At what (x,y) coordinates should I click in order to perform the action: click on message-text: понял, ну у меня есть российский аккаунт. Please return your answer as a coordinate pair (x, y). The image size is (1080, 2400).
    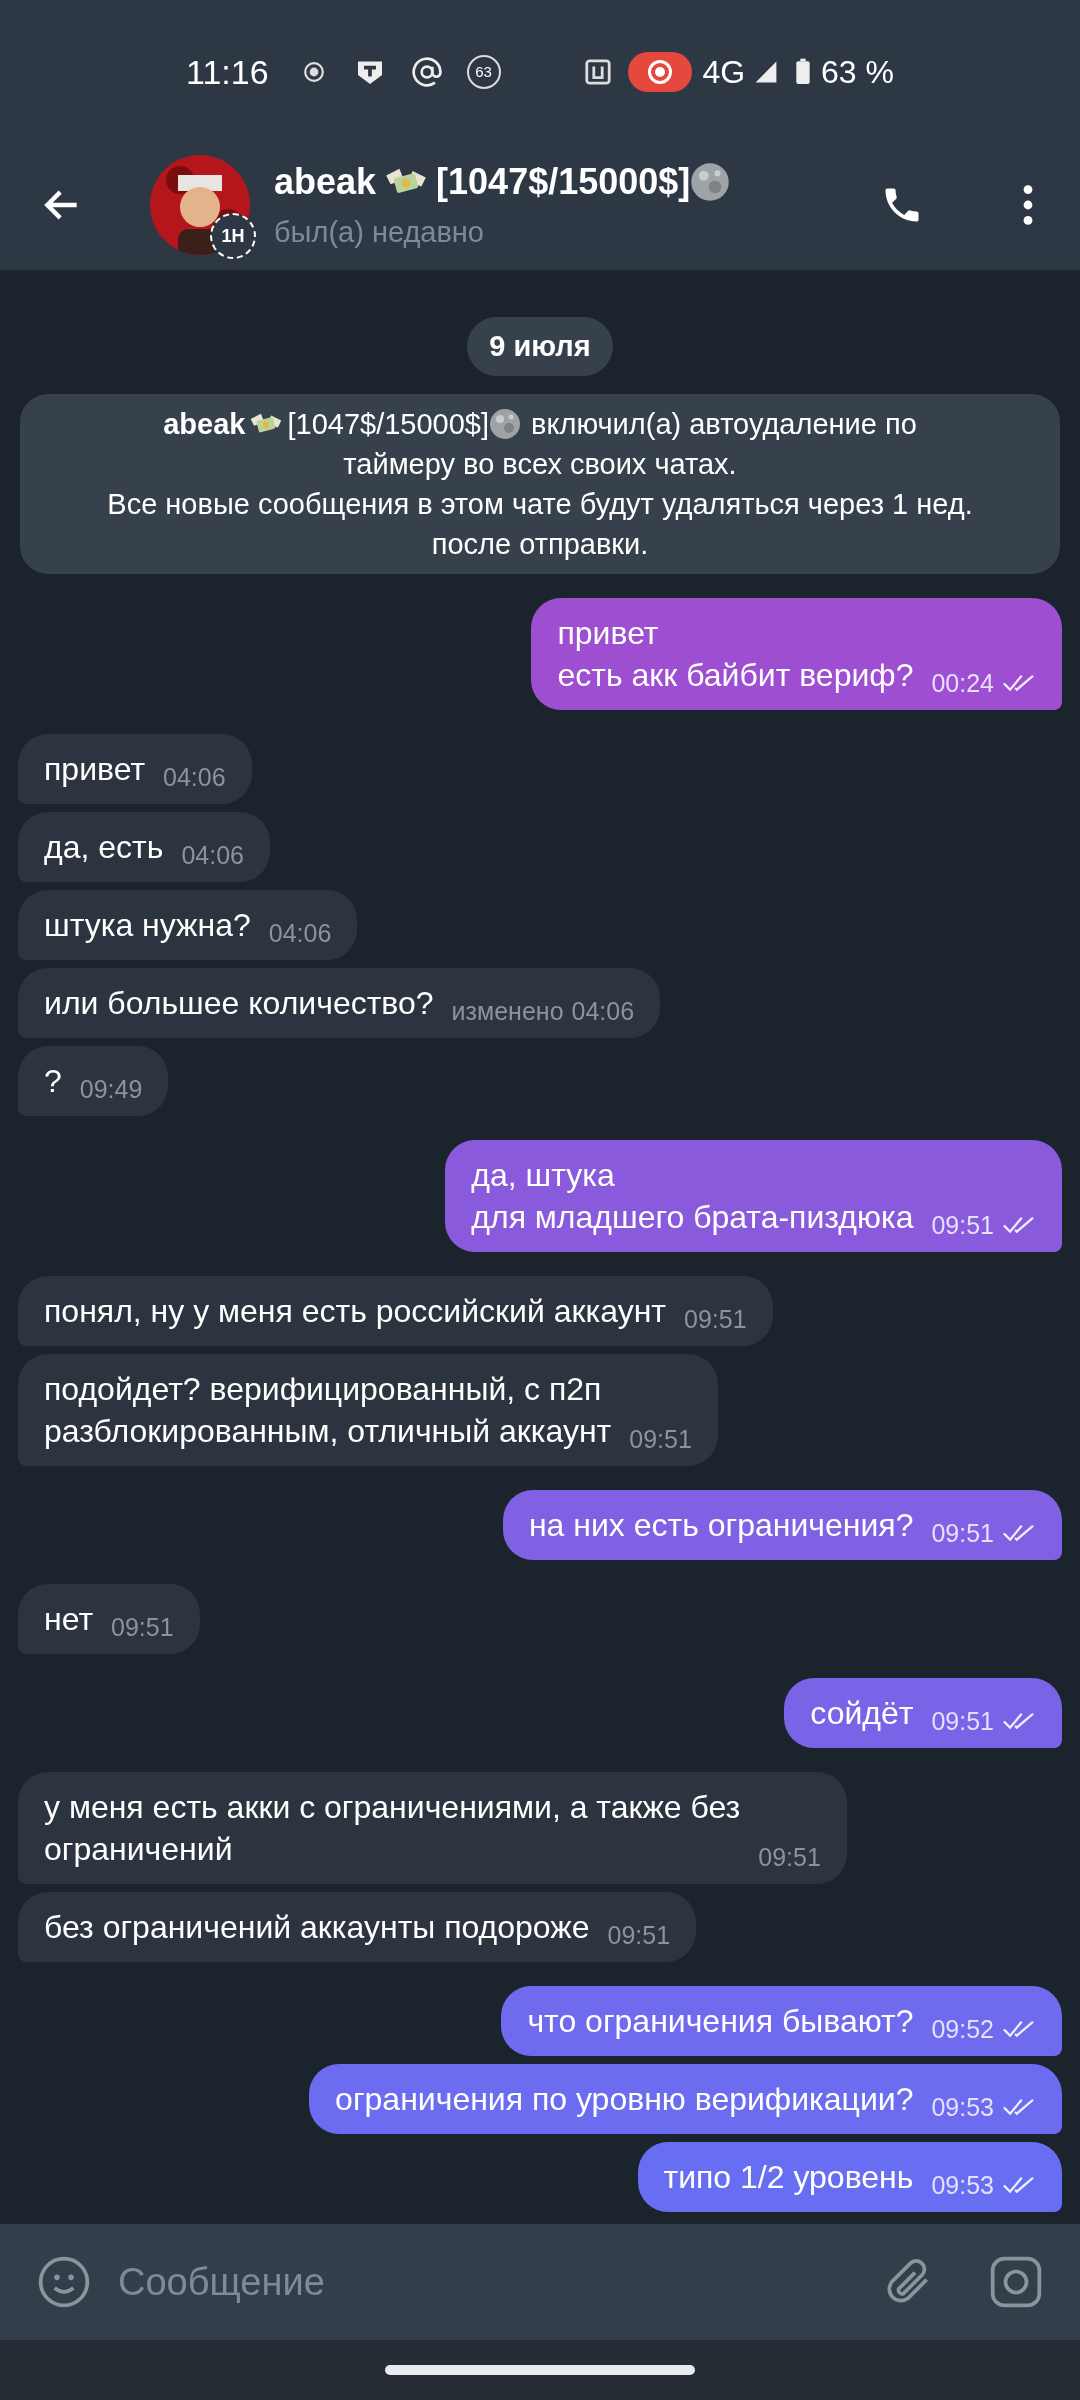
    Looking at the image, I should click on (355, 1311).